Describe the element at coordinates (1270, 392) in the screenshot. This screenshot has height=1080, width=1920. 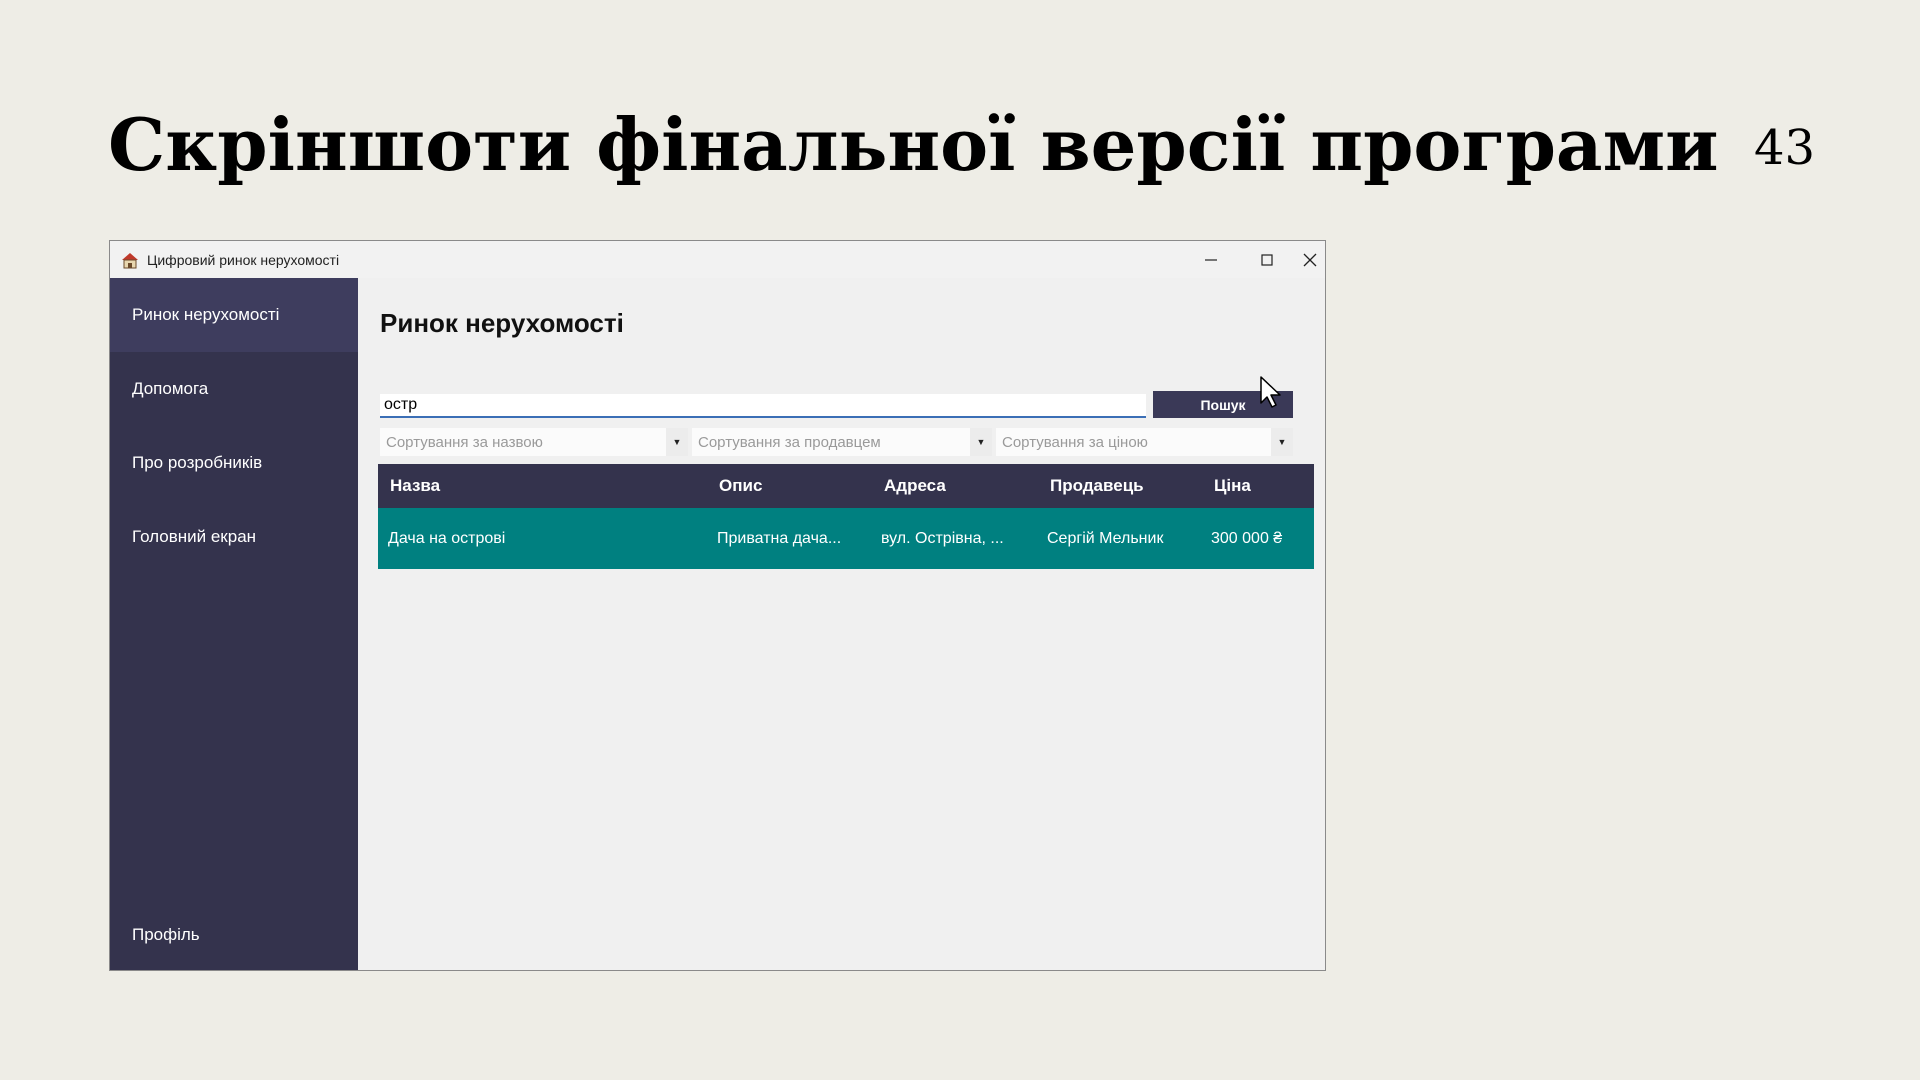
I see `mouse-pointer-icon` at that location.